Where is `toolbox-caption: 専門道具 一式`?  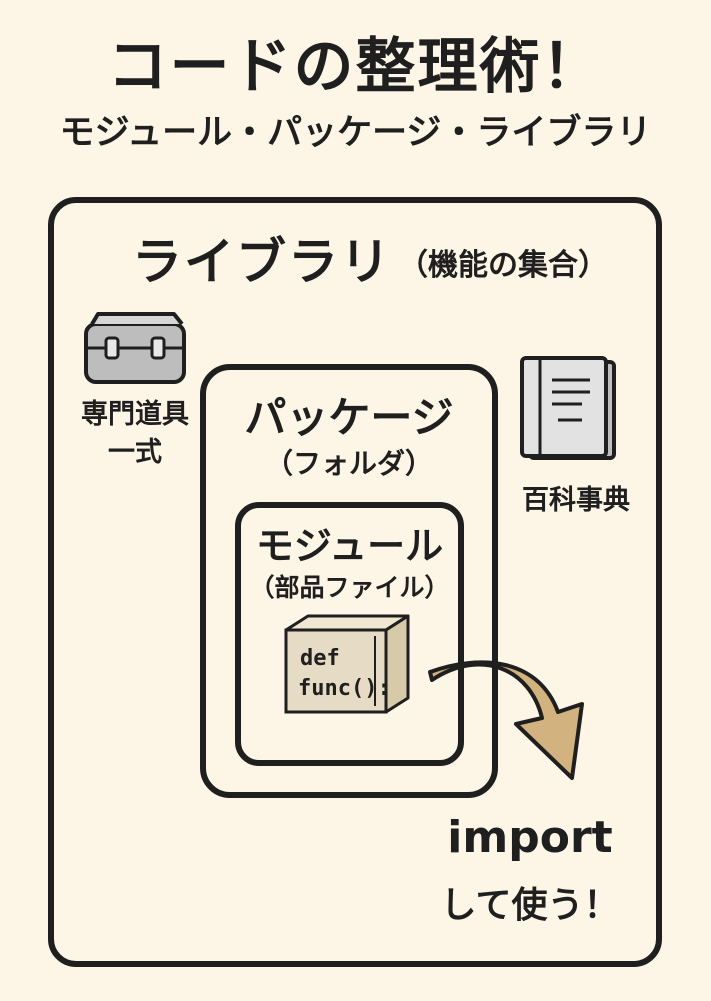 toolbox-caption: 専門道具 一式 is located at coordinates (135, 434).